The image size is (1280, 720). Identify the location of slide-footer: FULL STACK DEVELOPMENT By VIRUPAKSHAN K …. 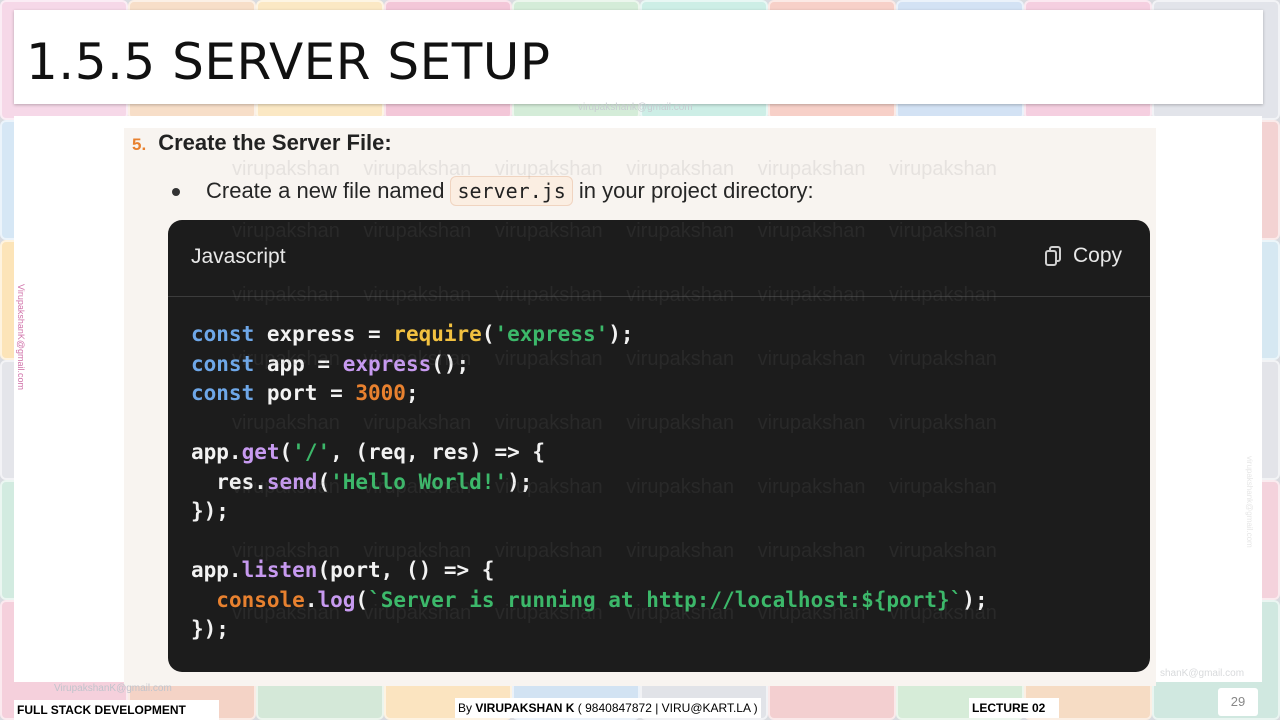
(640, 705).